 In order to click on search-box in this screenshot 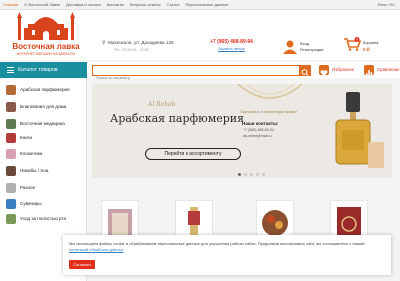, I will do `click(201, 73)`.